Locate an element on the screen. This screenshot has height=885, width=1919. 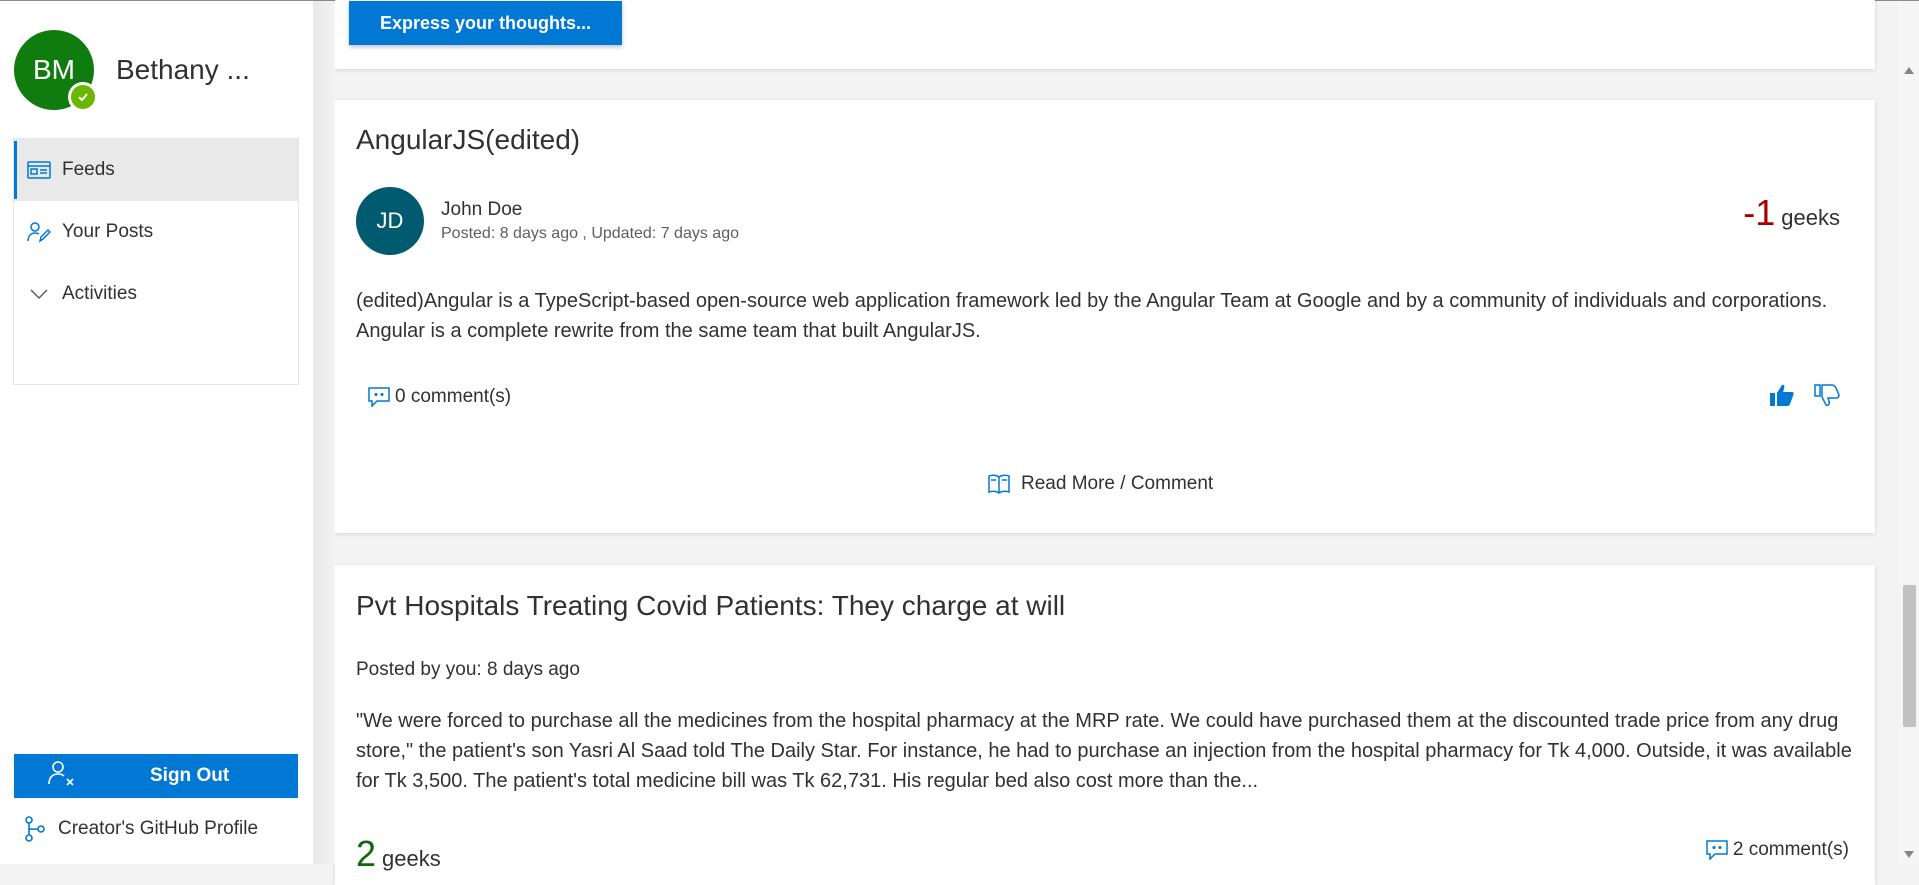
github-profile-link: Creator's GitHub Profile is located at coordinates (141, 829).